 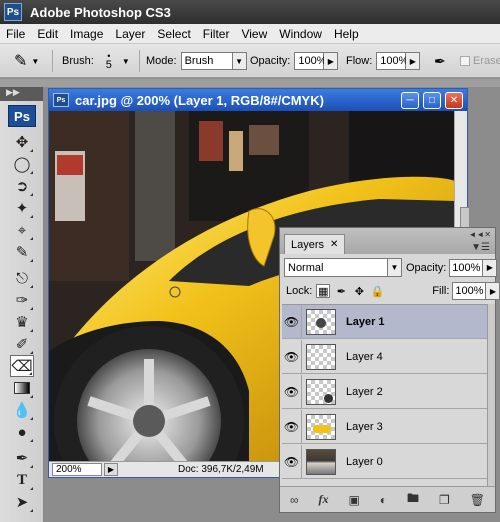 I want to click on move-tool-icon: ✥, so click(x=22, y=142).